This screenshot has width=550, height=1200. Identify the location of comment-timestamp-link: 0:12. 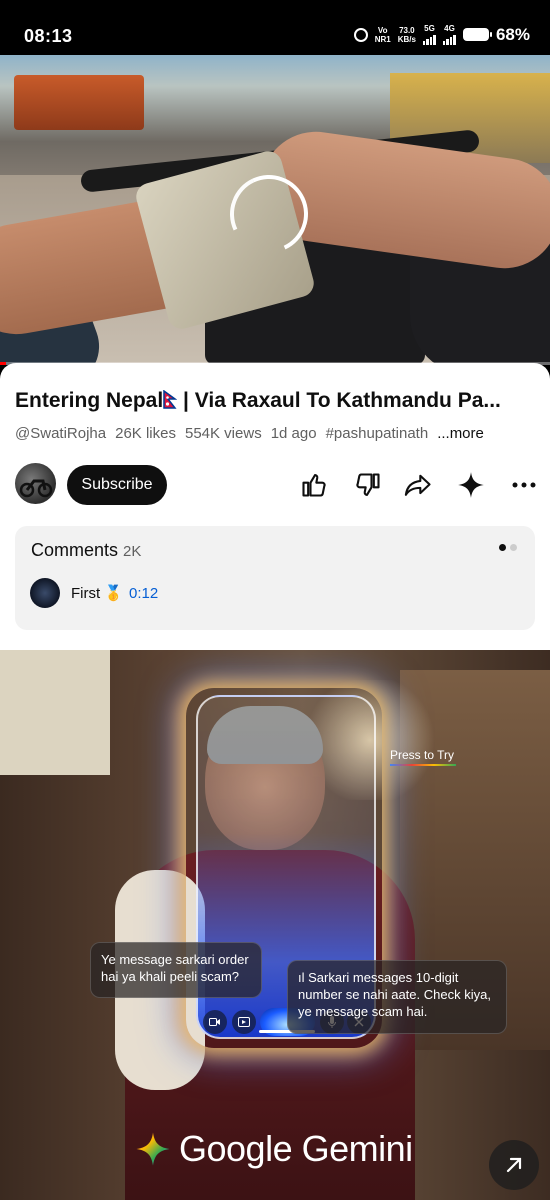
(143, 593).